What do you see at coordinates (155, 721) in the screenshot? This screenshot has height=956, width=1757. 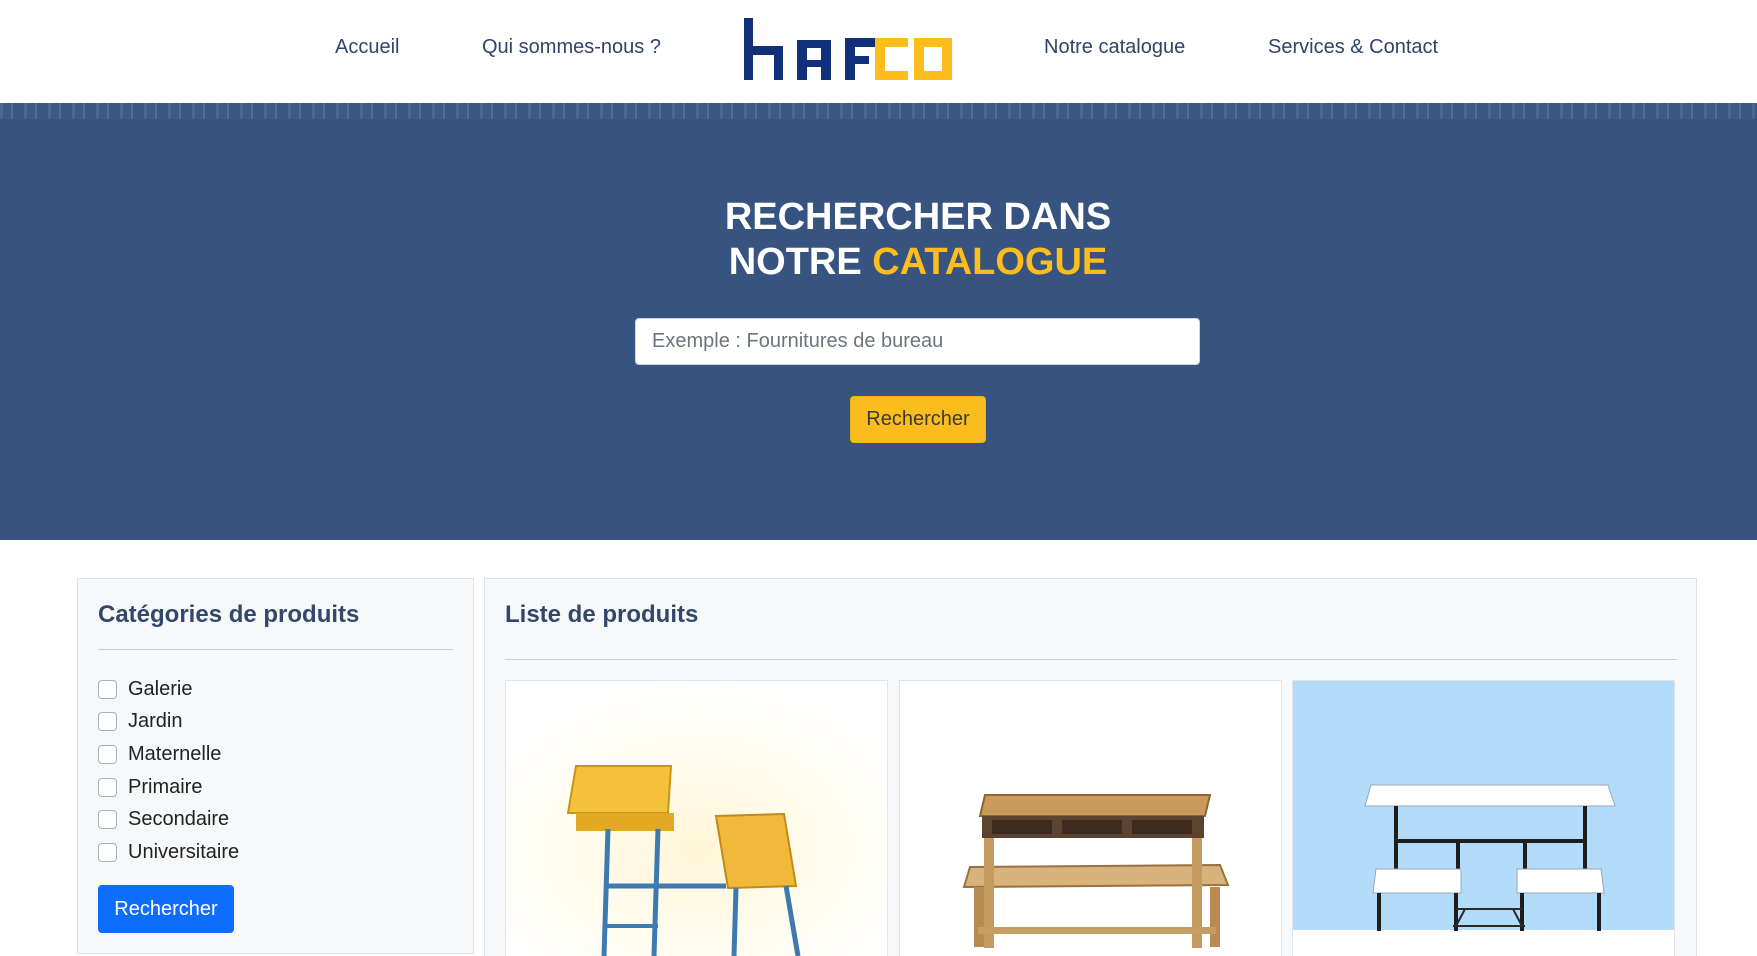 I see `category-label: Jardin` at bounding box center [155, 721].